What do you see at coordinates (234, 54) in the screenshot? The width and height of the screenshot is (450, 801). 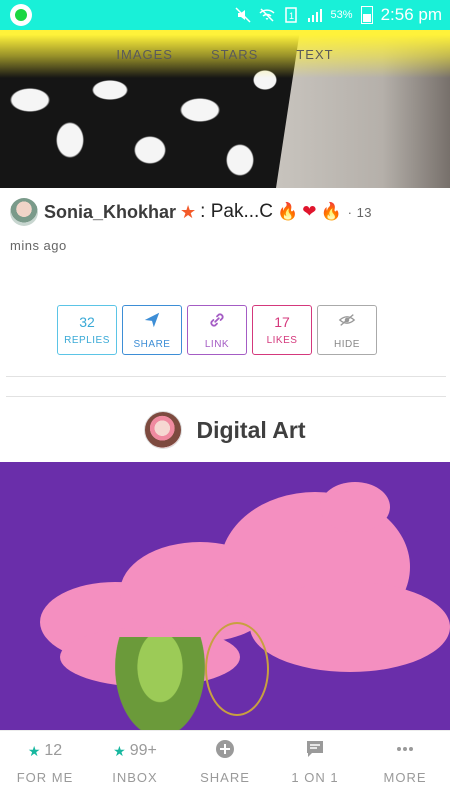 I see `tab-stars: STARS` at bounding box center [234, 54].